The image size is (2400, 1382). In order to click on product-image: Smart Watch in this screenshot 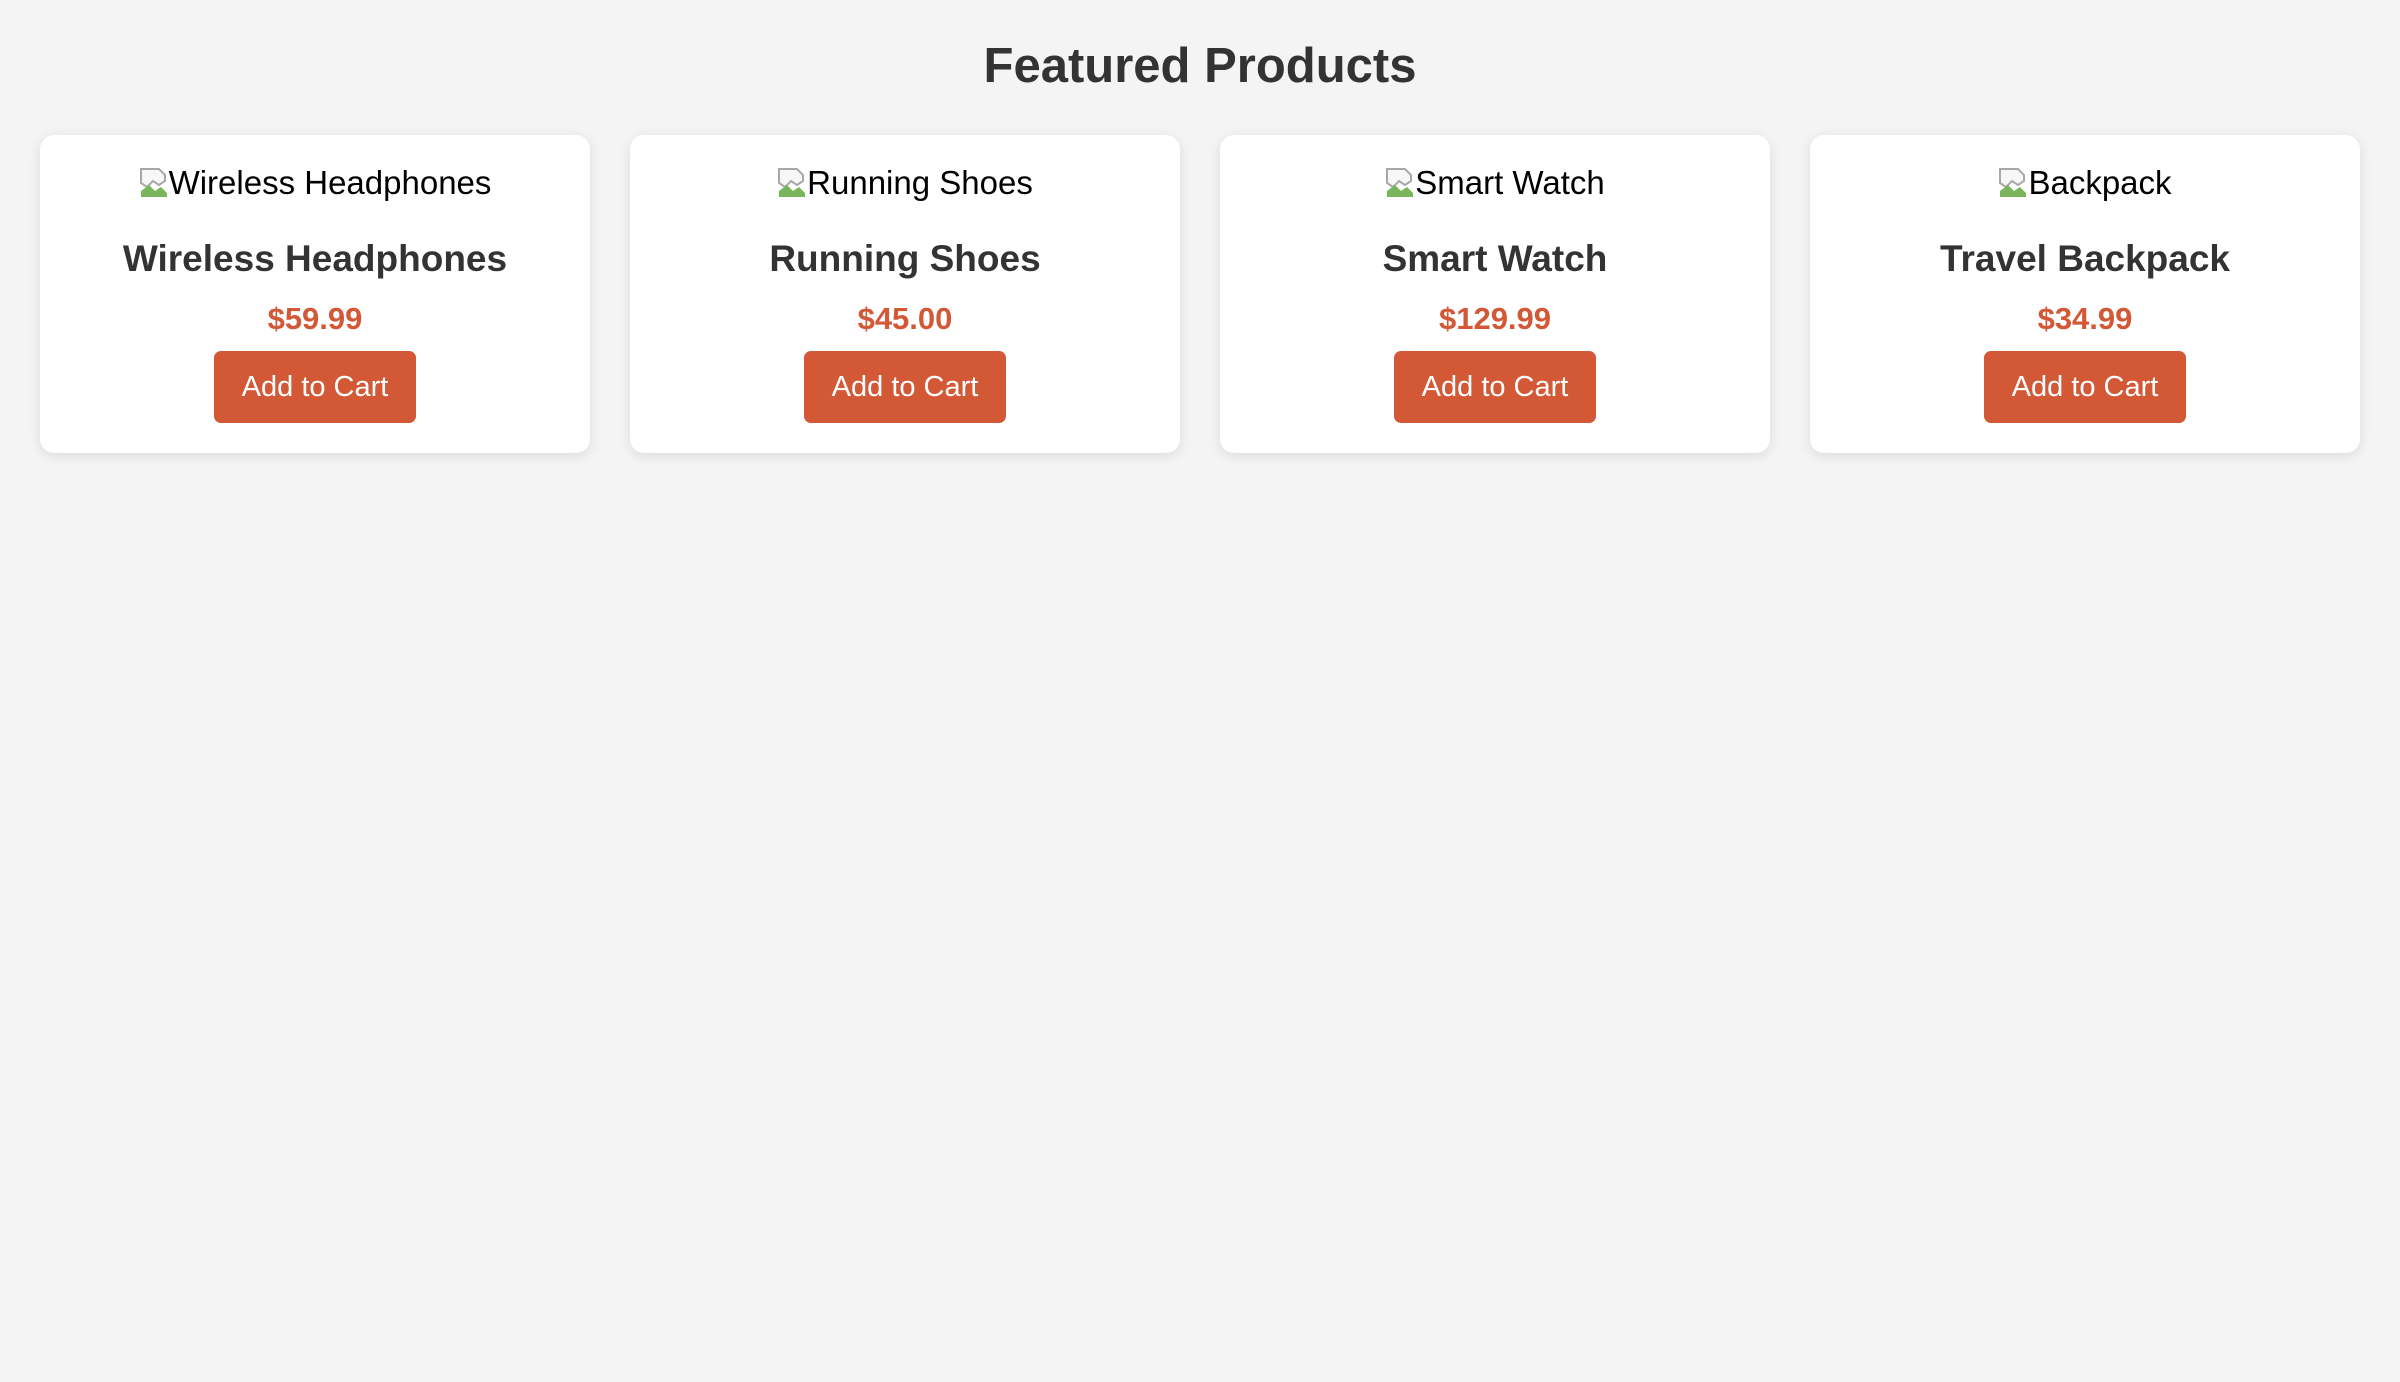, I will do `click(1495, 183)`.